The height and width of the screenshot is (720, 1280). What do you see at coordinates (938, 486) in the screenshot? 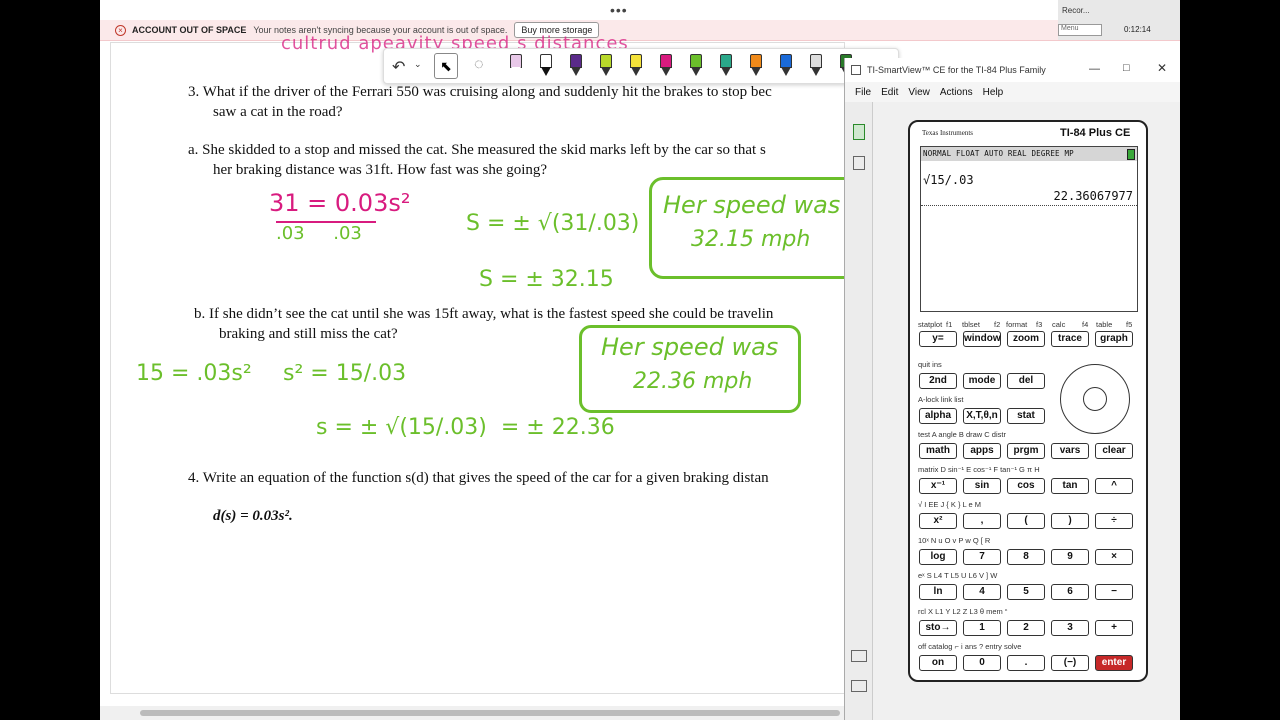
I see `key-r3-0: x⁻¹` at bounding box center [938, 486].